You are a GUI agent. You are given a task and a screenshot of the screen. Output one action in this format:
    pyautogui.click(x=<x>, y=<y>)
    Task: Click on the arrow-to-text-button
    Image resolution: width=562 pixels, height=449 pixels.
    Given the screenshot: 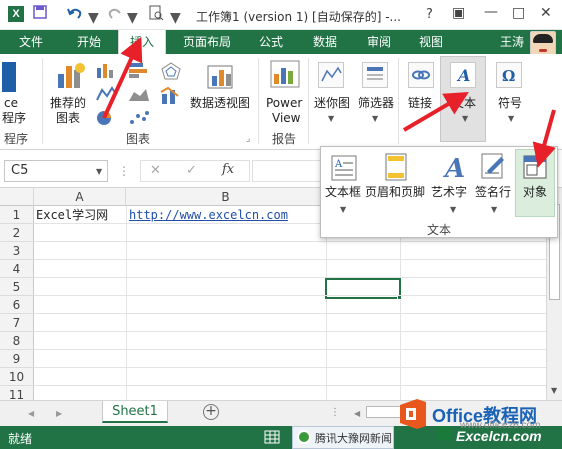 What is the action you would take?
    pyautogui.click(x=435, y=111)
    